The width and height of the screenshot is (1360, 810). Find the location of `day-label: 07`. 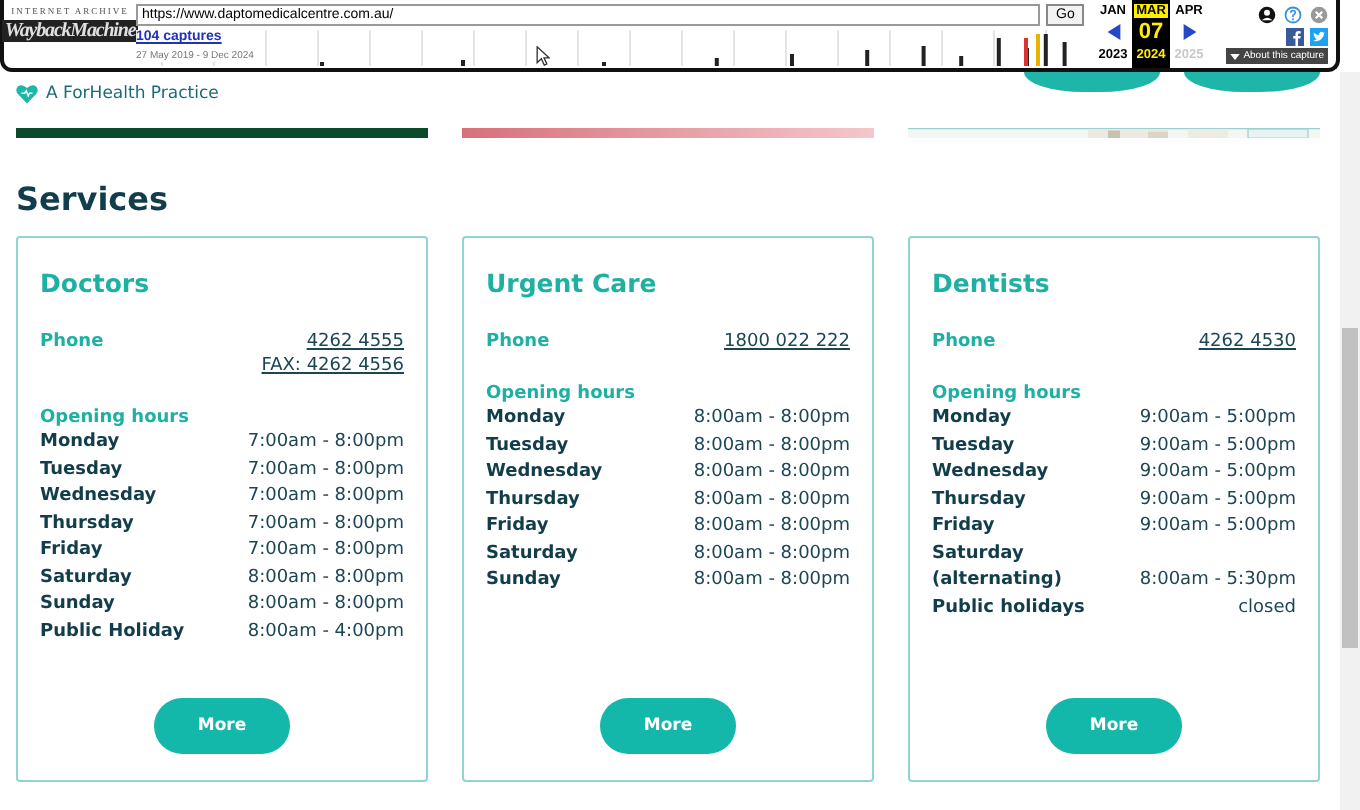

day-label: 07 is located at coordinates (1151, 32).